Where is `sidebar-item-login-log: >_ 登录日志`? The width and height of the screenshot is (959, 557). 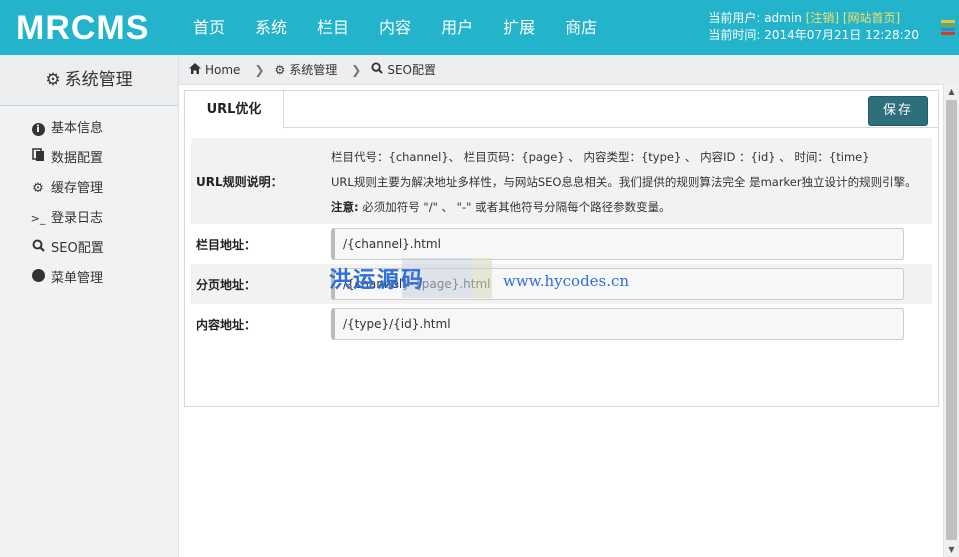 sidebar-item-login-log: >_ 登录日志 is located at coordinates (89, 219).